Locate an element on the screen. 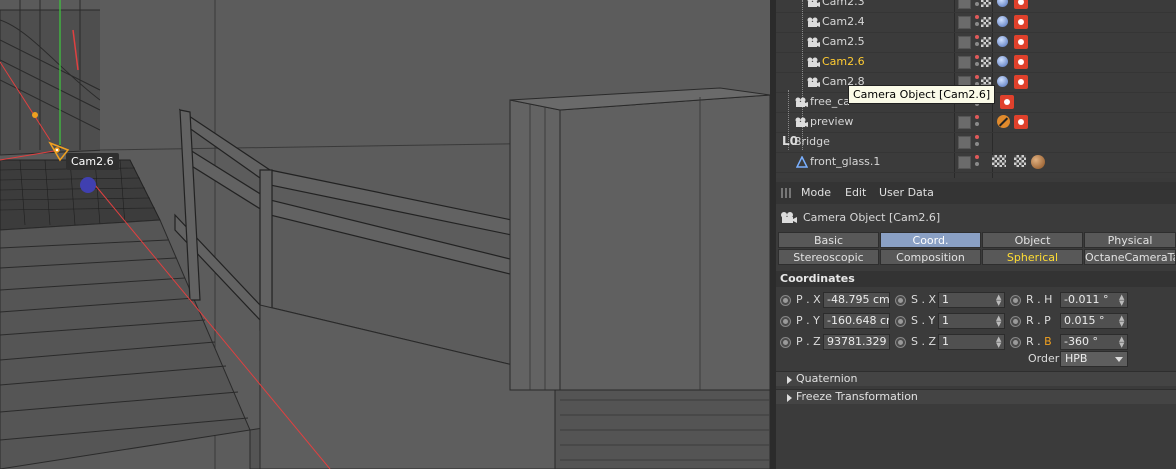 Image resolution: width=1176 pixels, height=469 pixels. fold-freeze-transformation: Freeze Transformation is located at coordinates (976, 396).